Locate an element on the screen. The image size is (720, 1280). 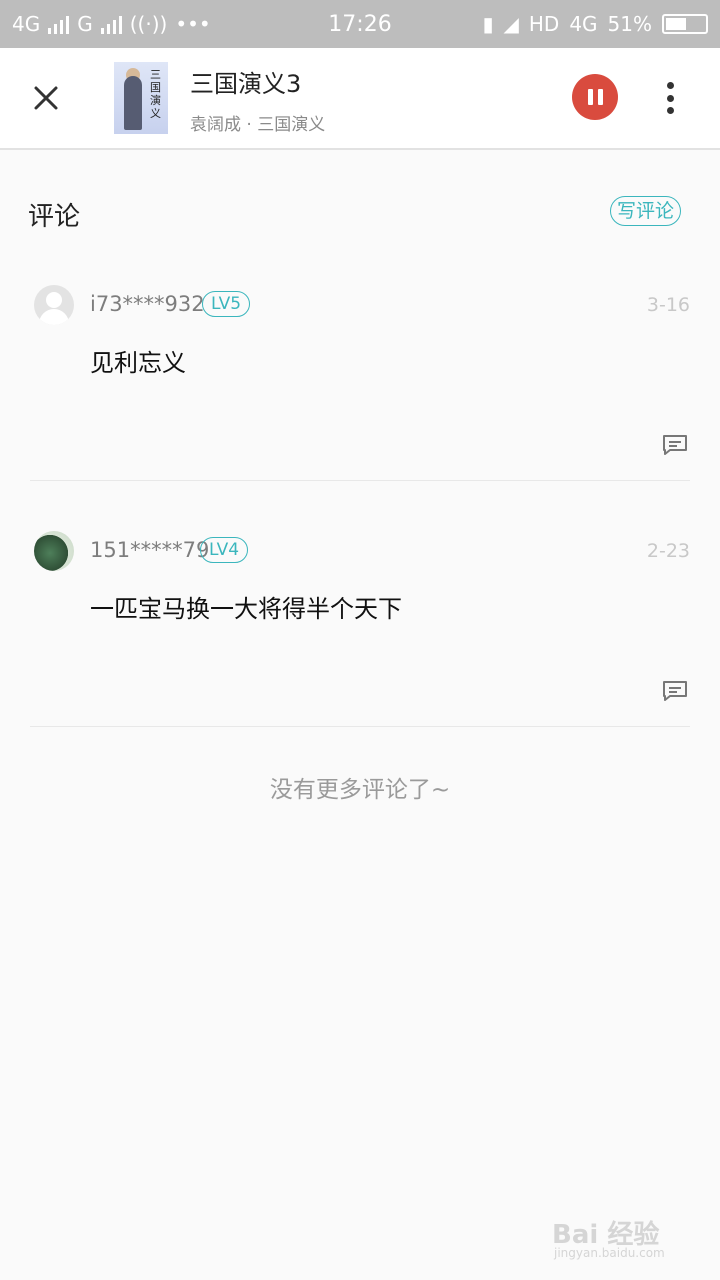
watermark-url: jingyan.baidu.com is located at coordinates (609, 1253).